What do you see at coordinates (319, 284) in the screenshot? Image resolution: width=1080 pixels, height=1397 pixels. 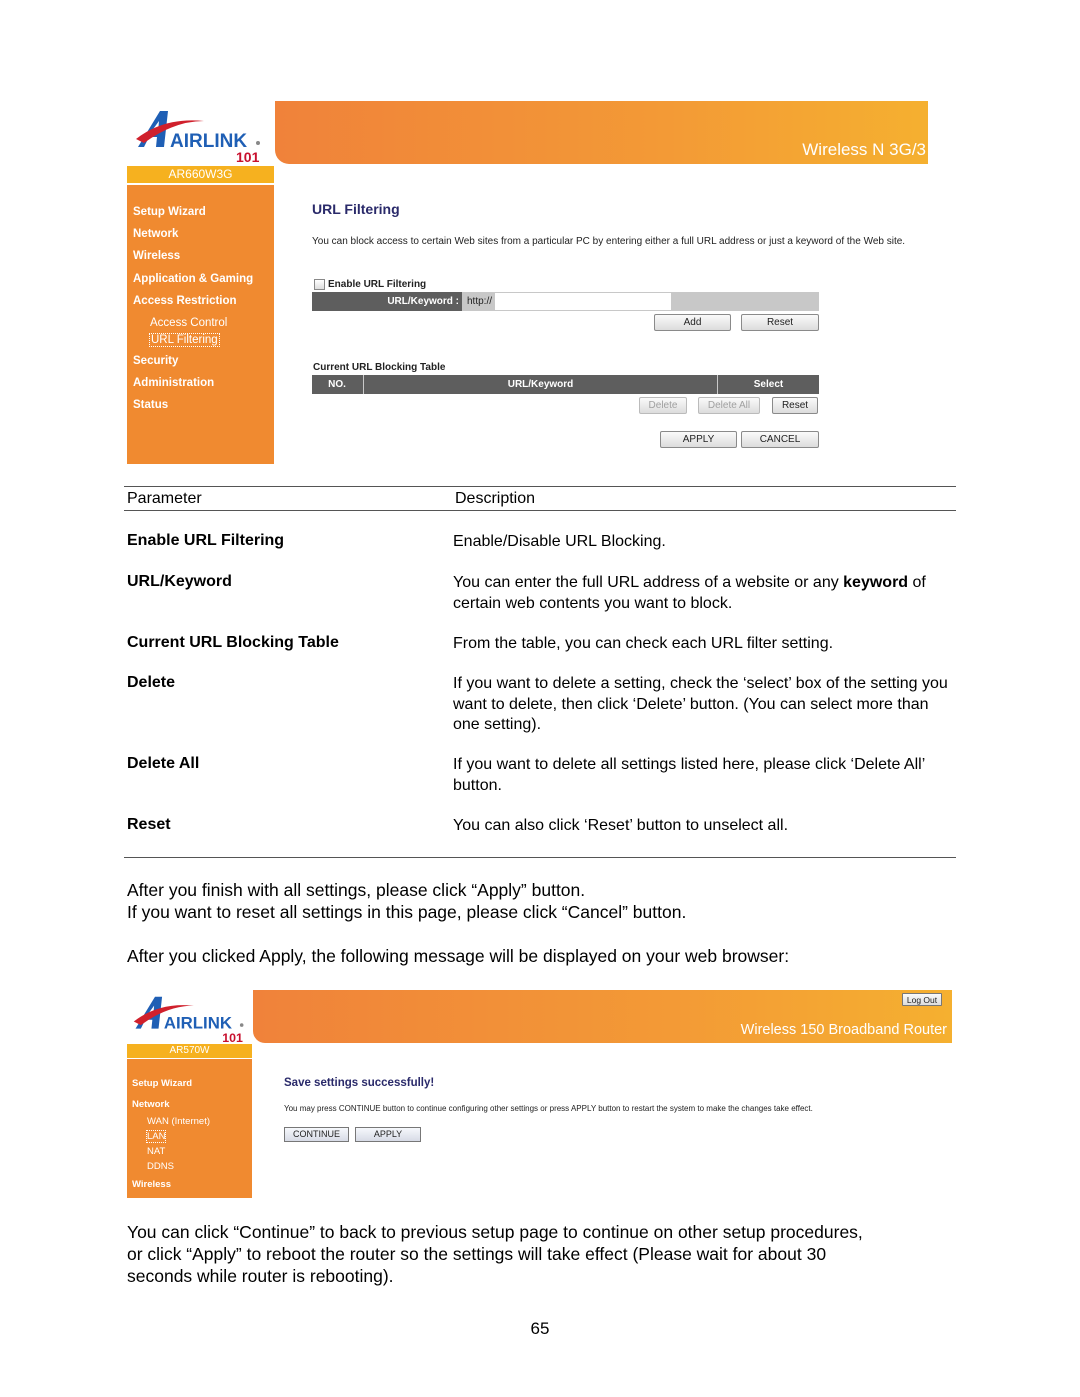 I see `enable-url-filtering-checkbox` at bounding box center [319, 284].